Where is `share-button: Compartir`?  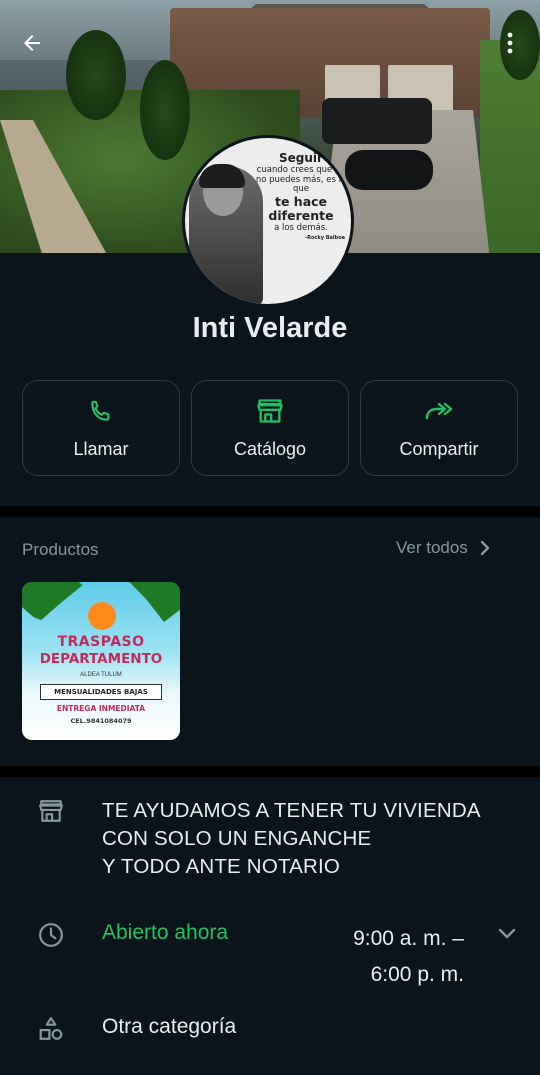 share-button: Compartir is located at coordinates (439, 428).